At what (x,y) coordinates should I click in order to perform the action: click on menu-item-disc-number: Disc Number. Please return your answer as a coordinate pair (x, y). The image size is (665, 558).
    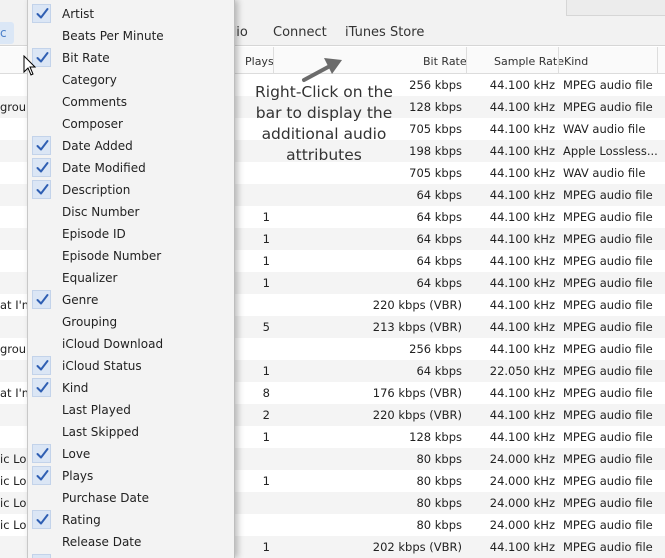
    Looking at the image, I should click on (131, 211).